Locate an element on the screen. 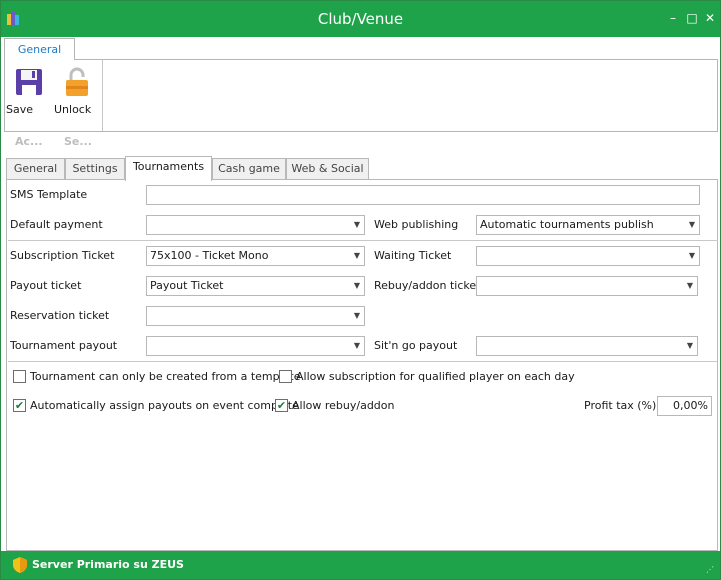  unlock-label: Unlock is located at coordinates (73, 109).